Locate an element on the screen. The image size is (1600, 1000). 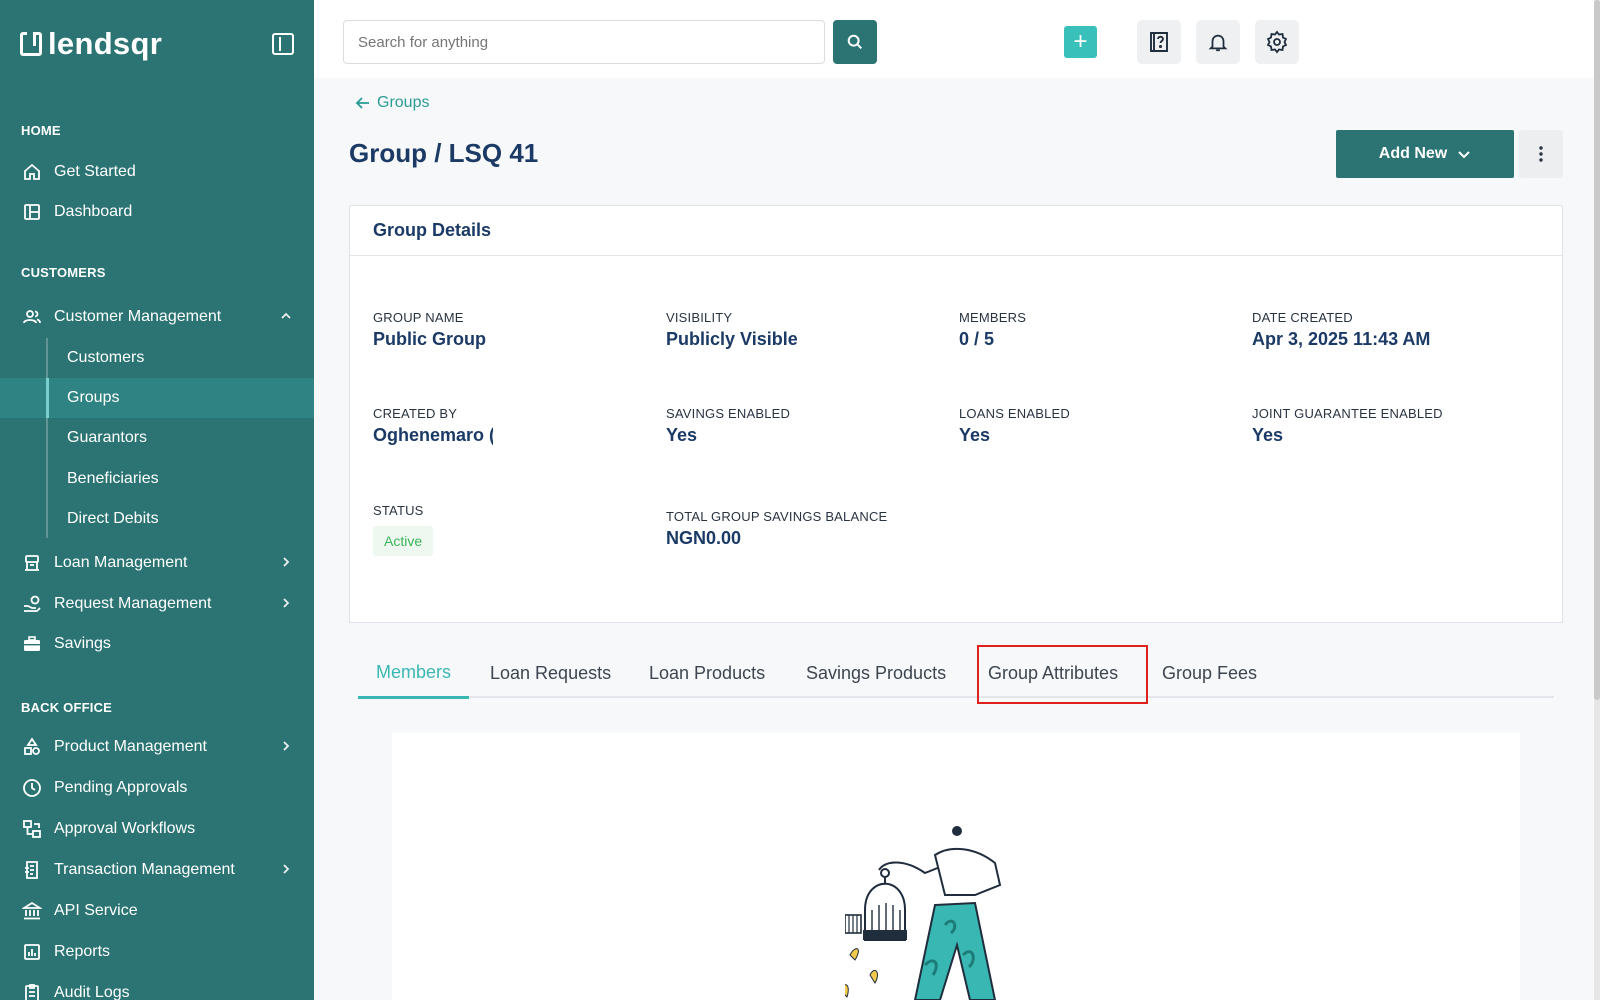
field-label: CREATED BY is located at coordinates (415, 413).